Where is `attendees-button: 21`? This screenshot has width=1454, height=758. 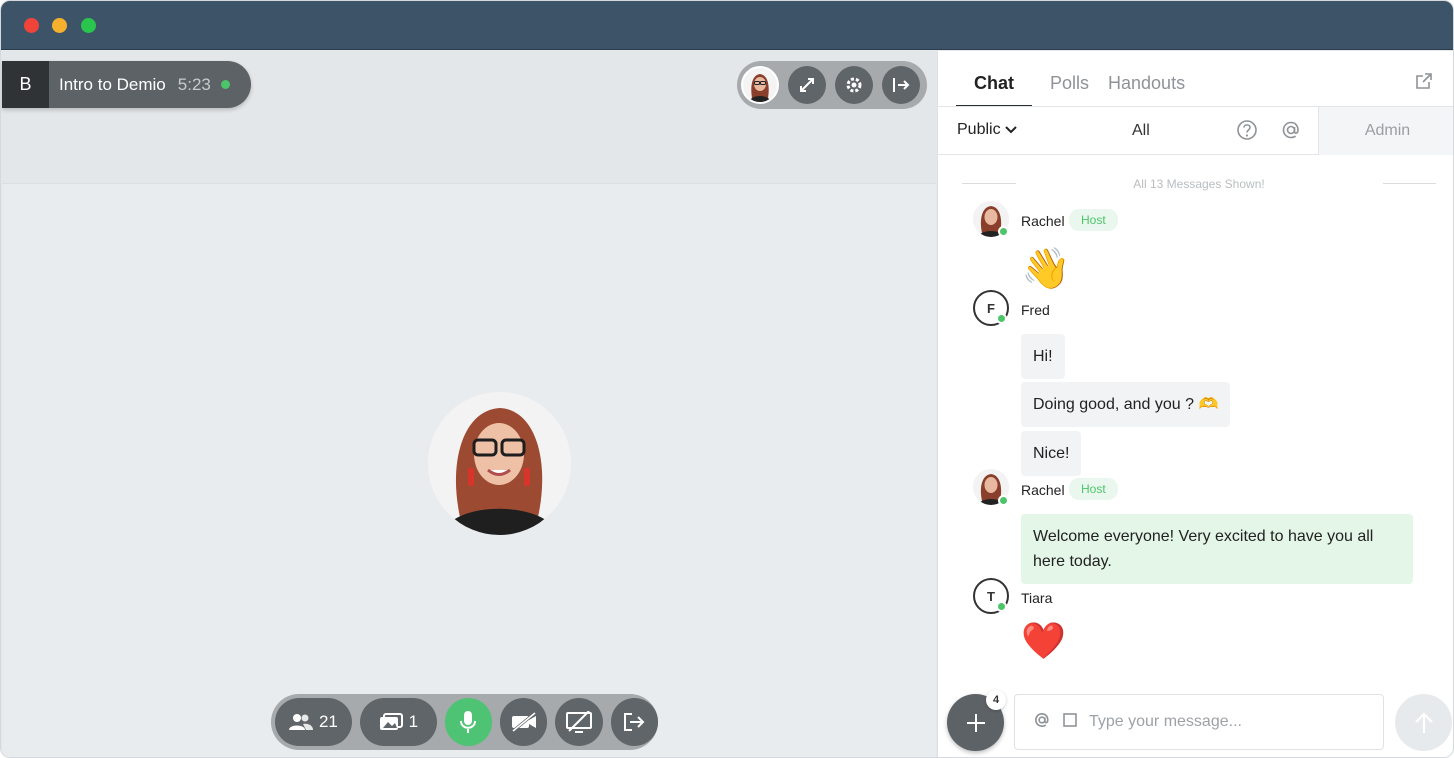
attendees-button: 21 is located at coordinates (313, 722).